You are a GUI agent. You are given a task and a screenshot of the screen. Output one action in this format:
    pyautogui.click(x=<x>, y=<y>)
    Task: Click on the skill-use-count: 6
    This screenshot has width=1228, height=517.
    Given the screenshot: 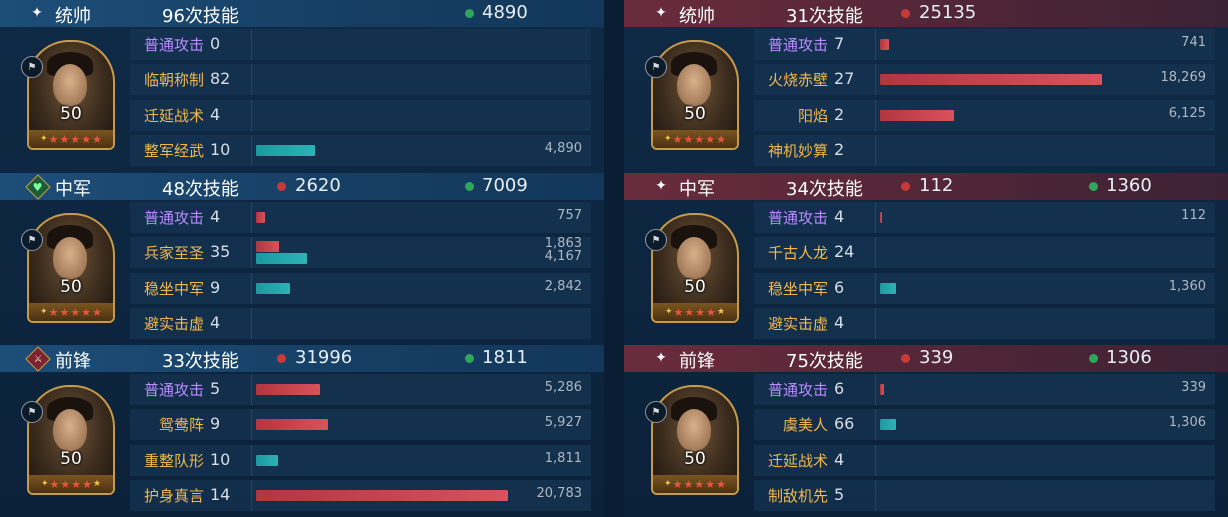 What is the action you would take?
    pyautogui.click(x=839, y=388)
    